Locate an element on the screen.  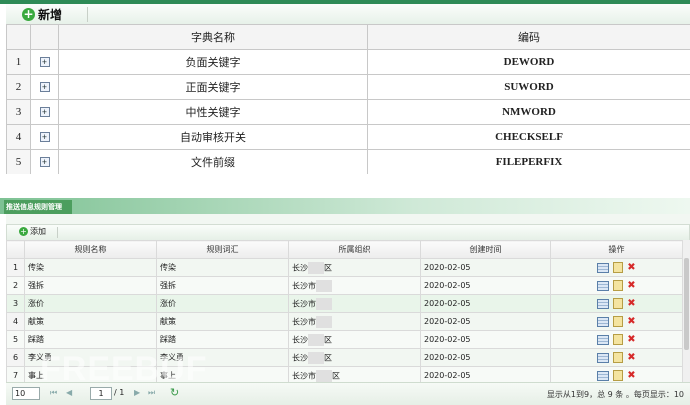
first-page-icon: ⏮ is located at coordinates (53, 393).